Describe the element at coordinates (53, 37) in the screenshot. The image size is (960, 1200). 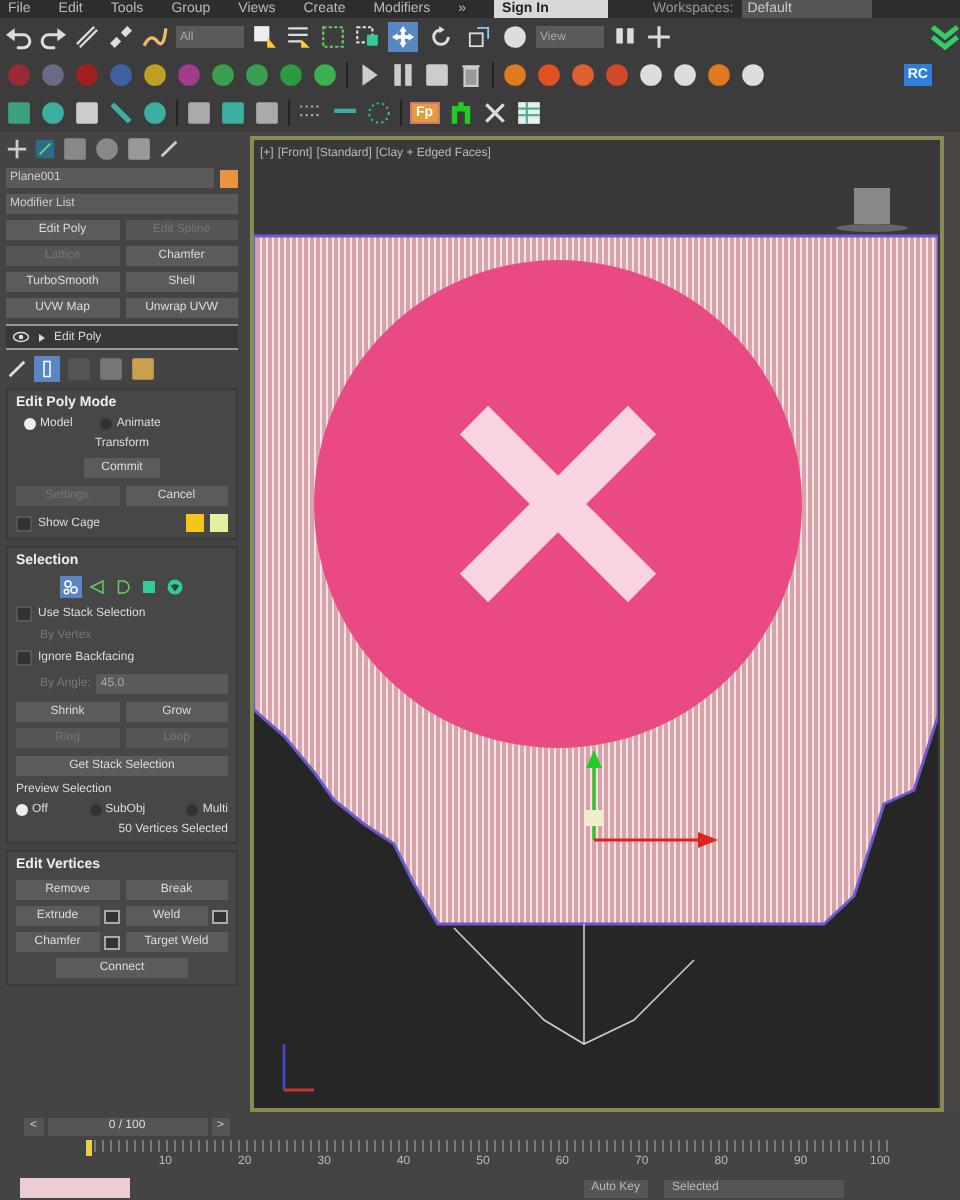
I see `redo-icon` at that location.